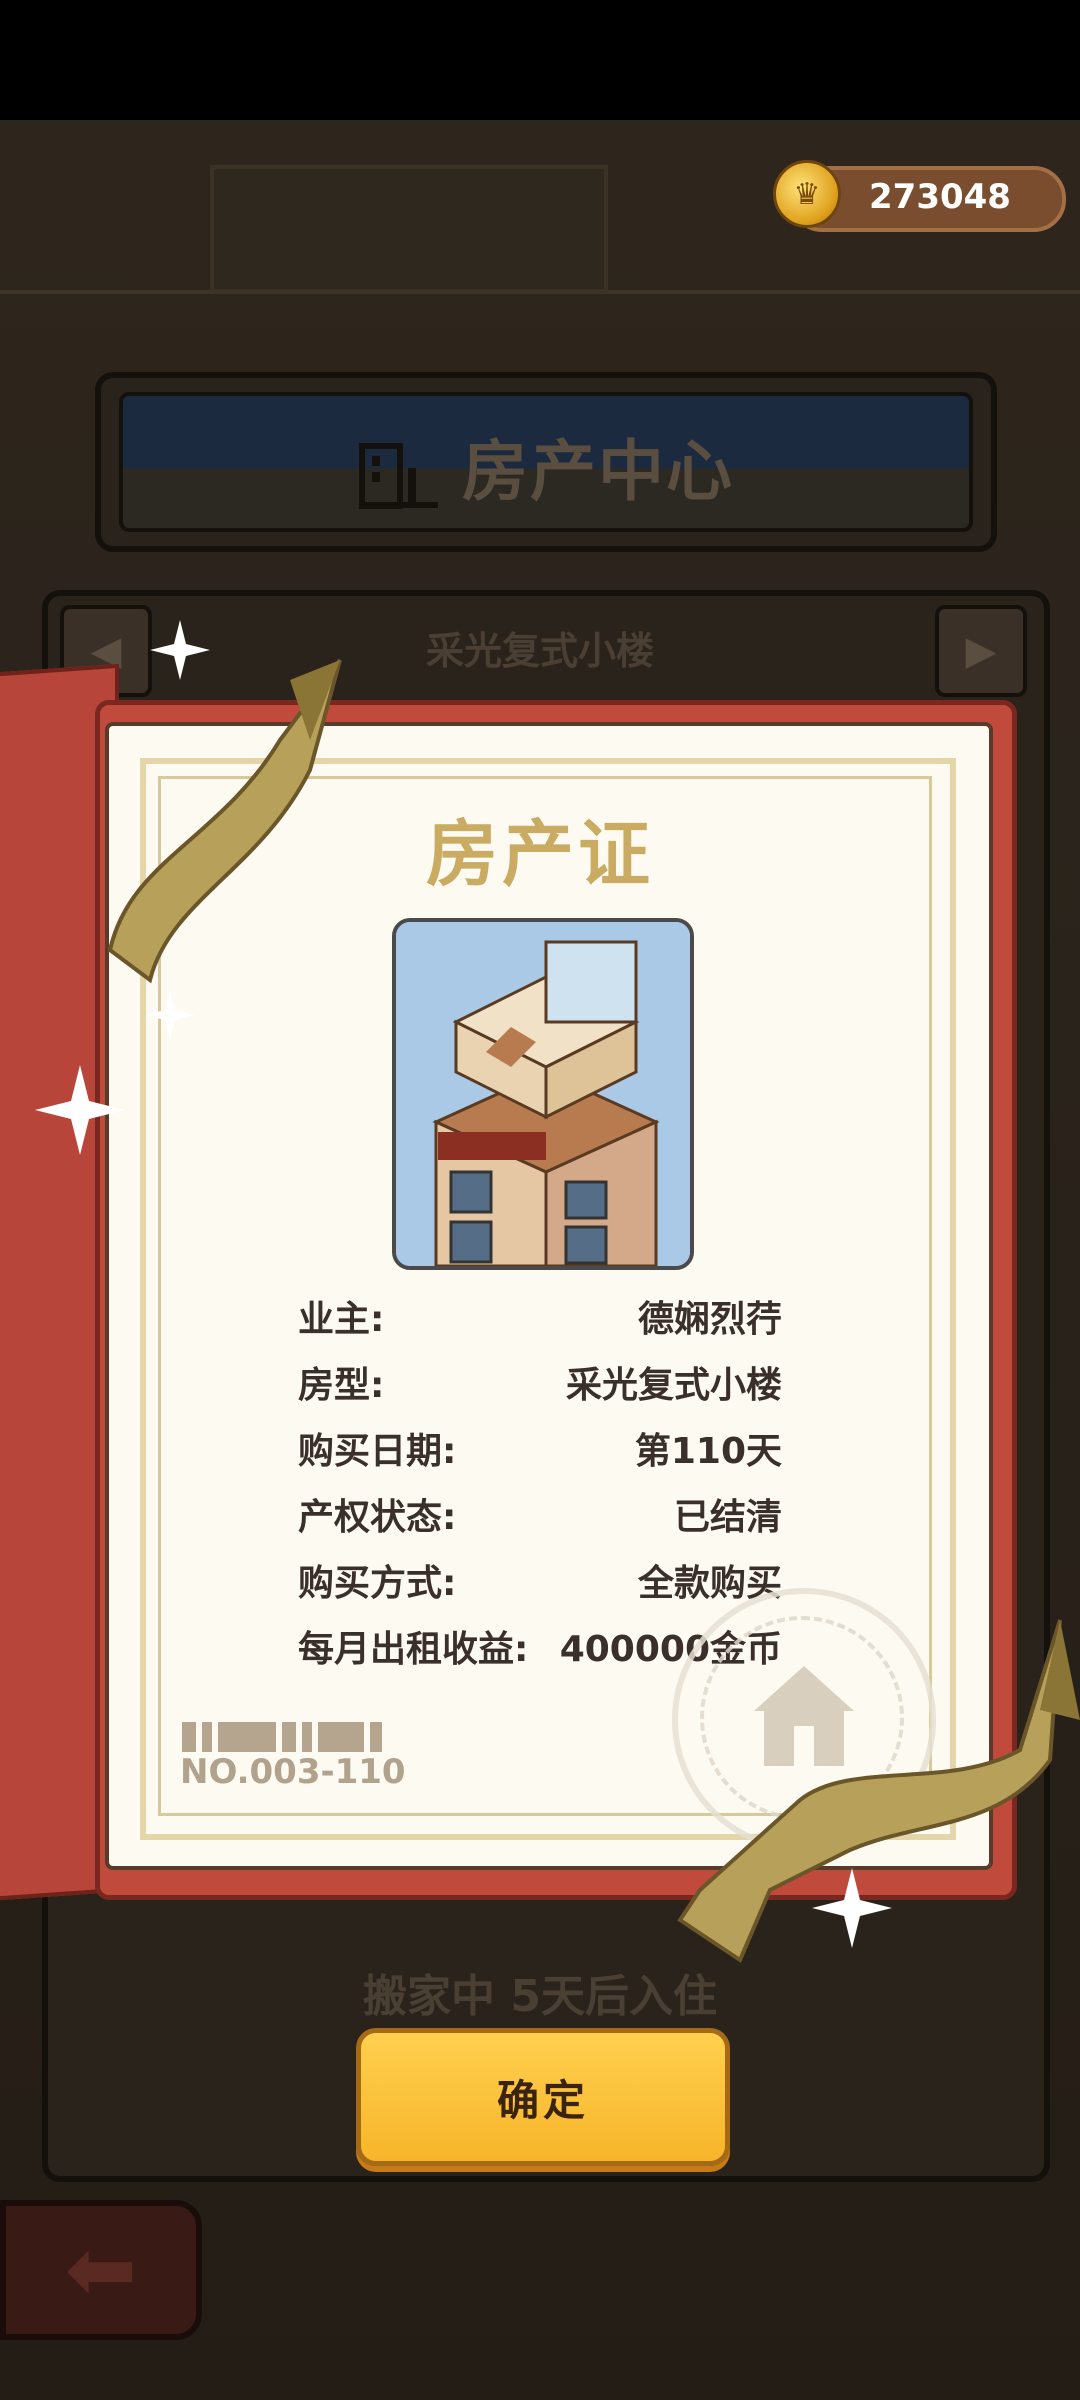  What do you see at coordinates (539, 854) in the screenshot?
I see `certificate-title: 房产证` at bounding box center [539, 854].